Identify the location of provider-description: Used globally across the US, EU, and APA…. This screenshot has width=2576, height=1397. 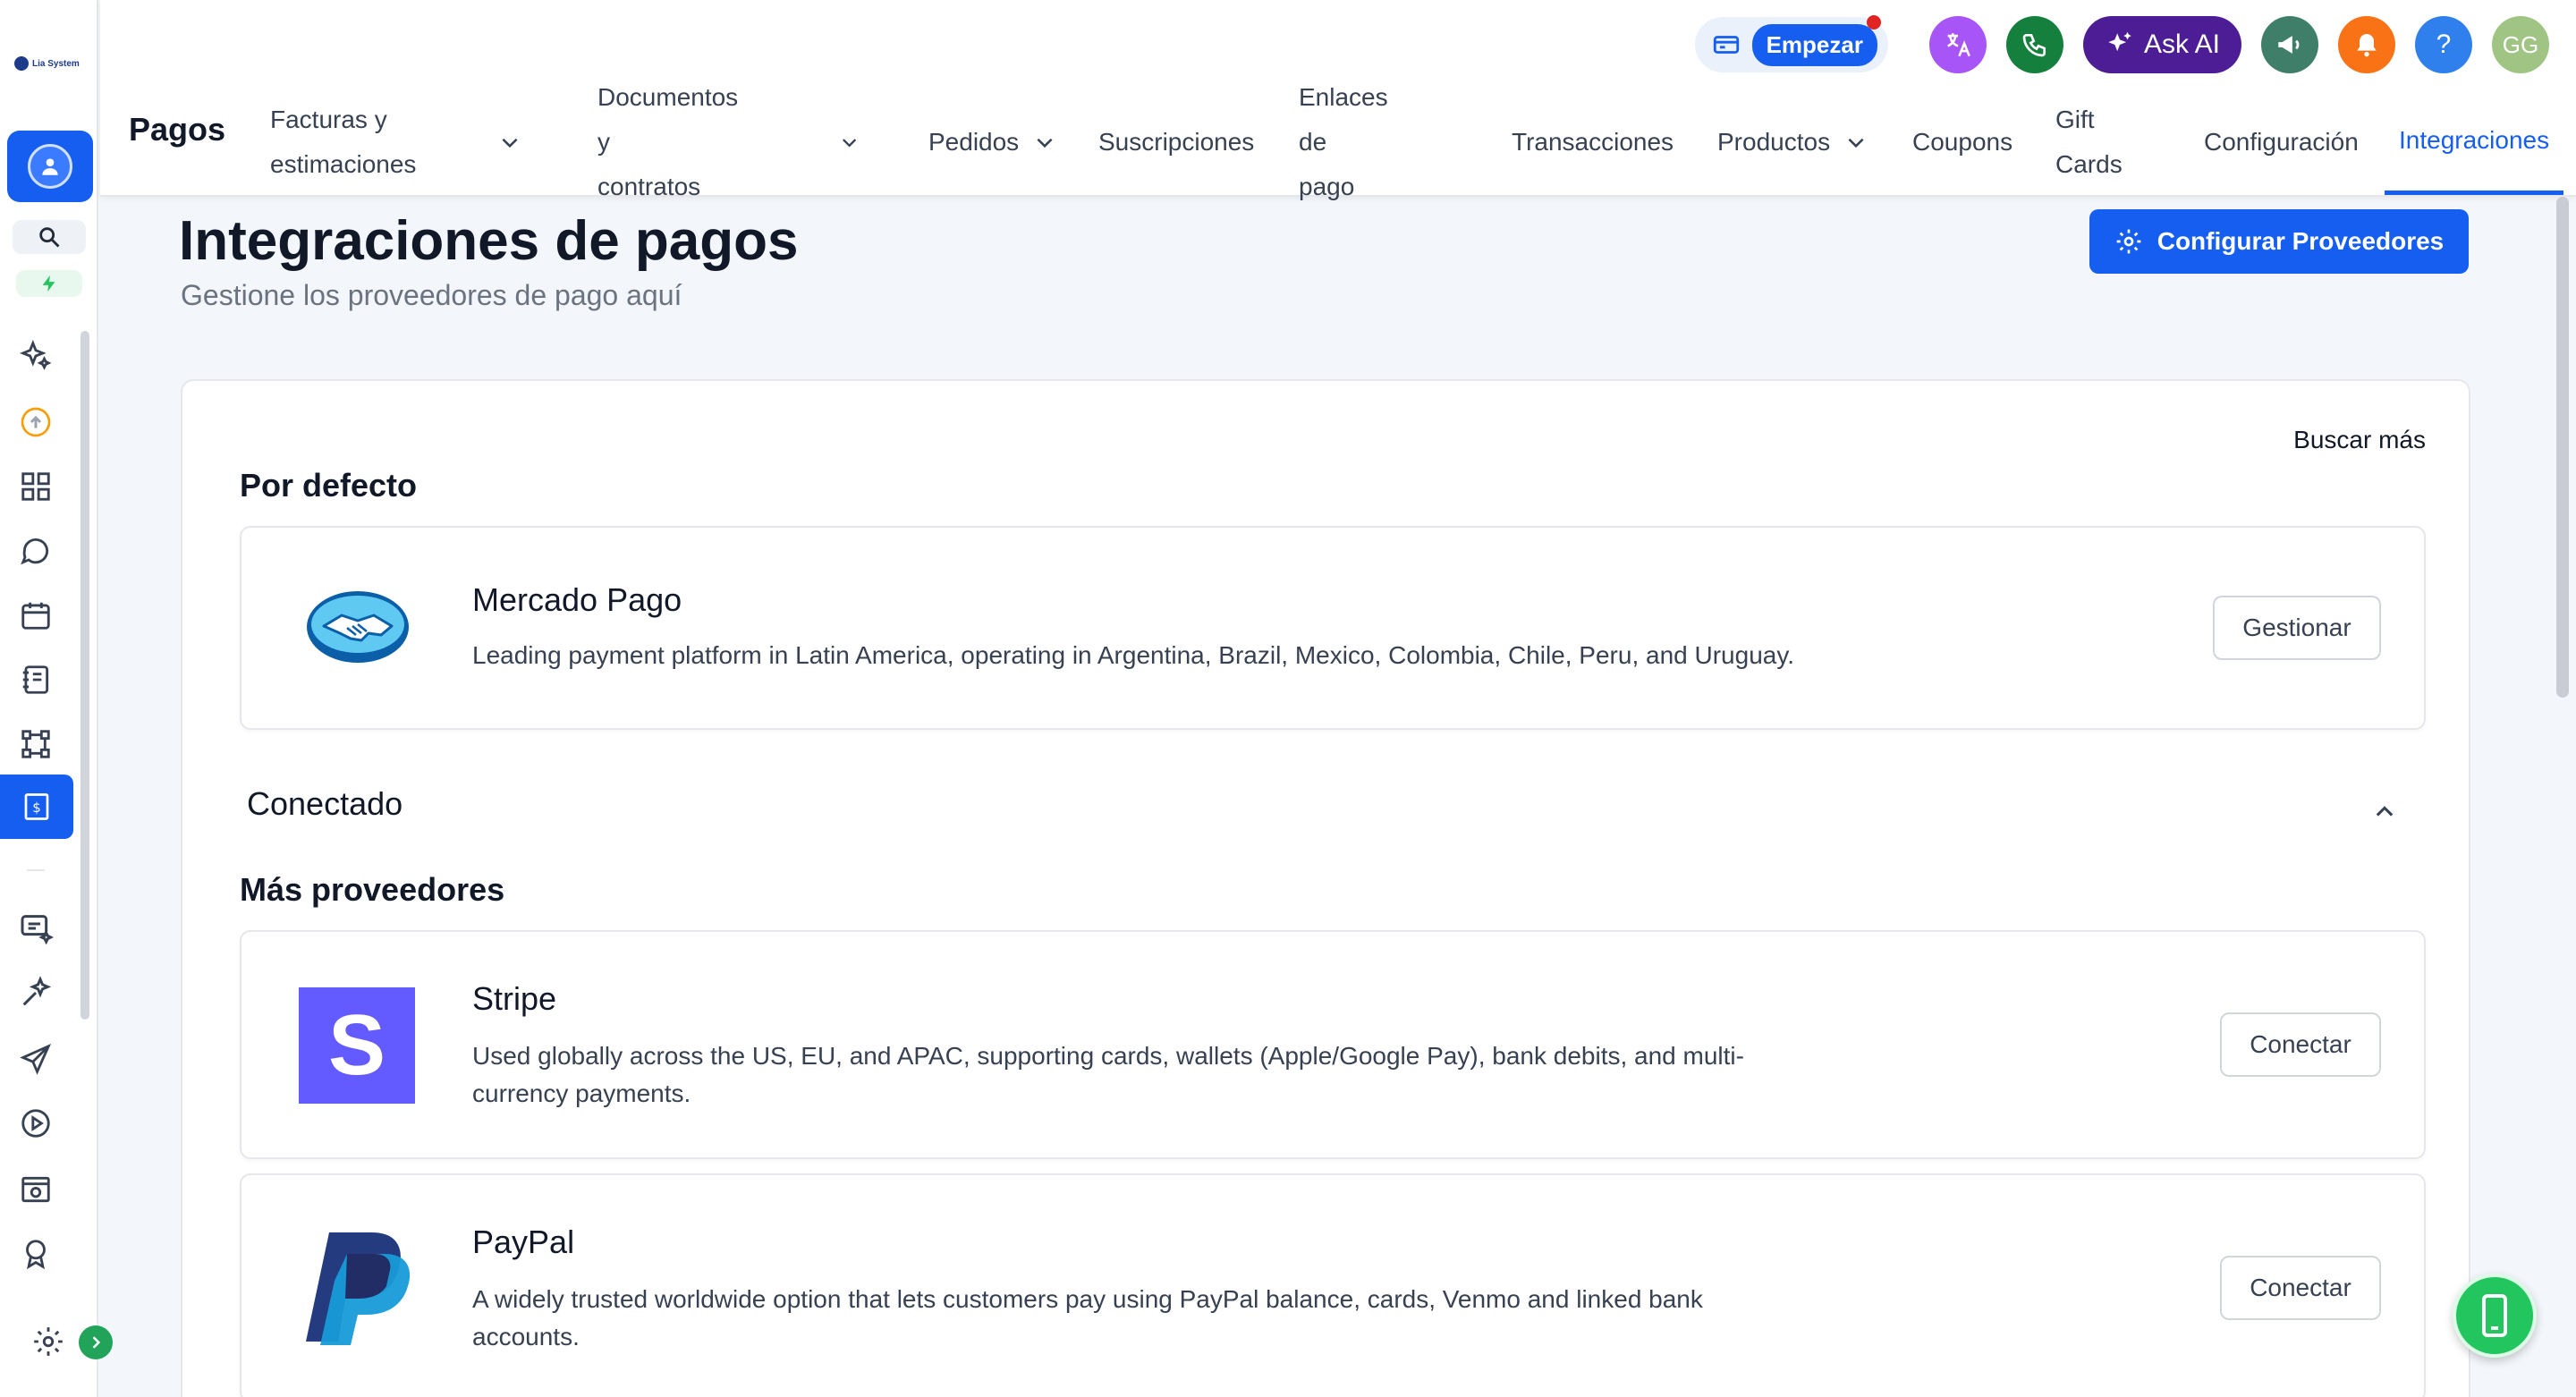
(1108, 1074).